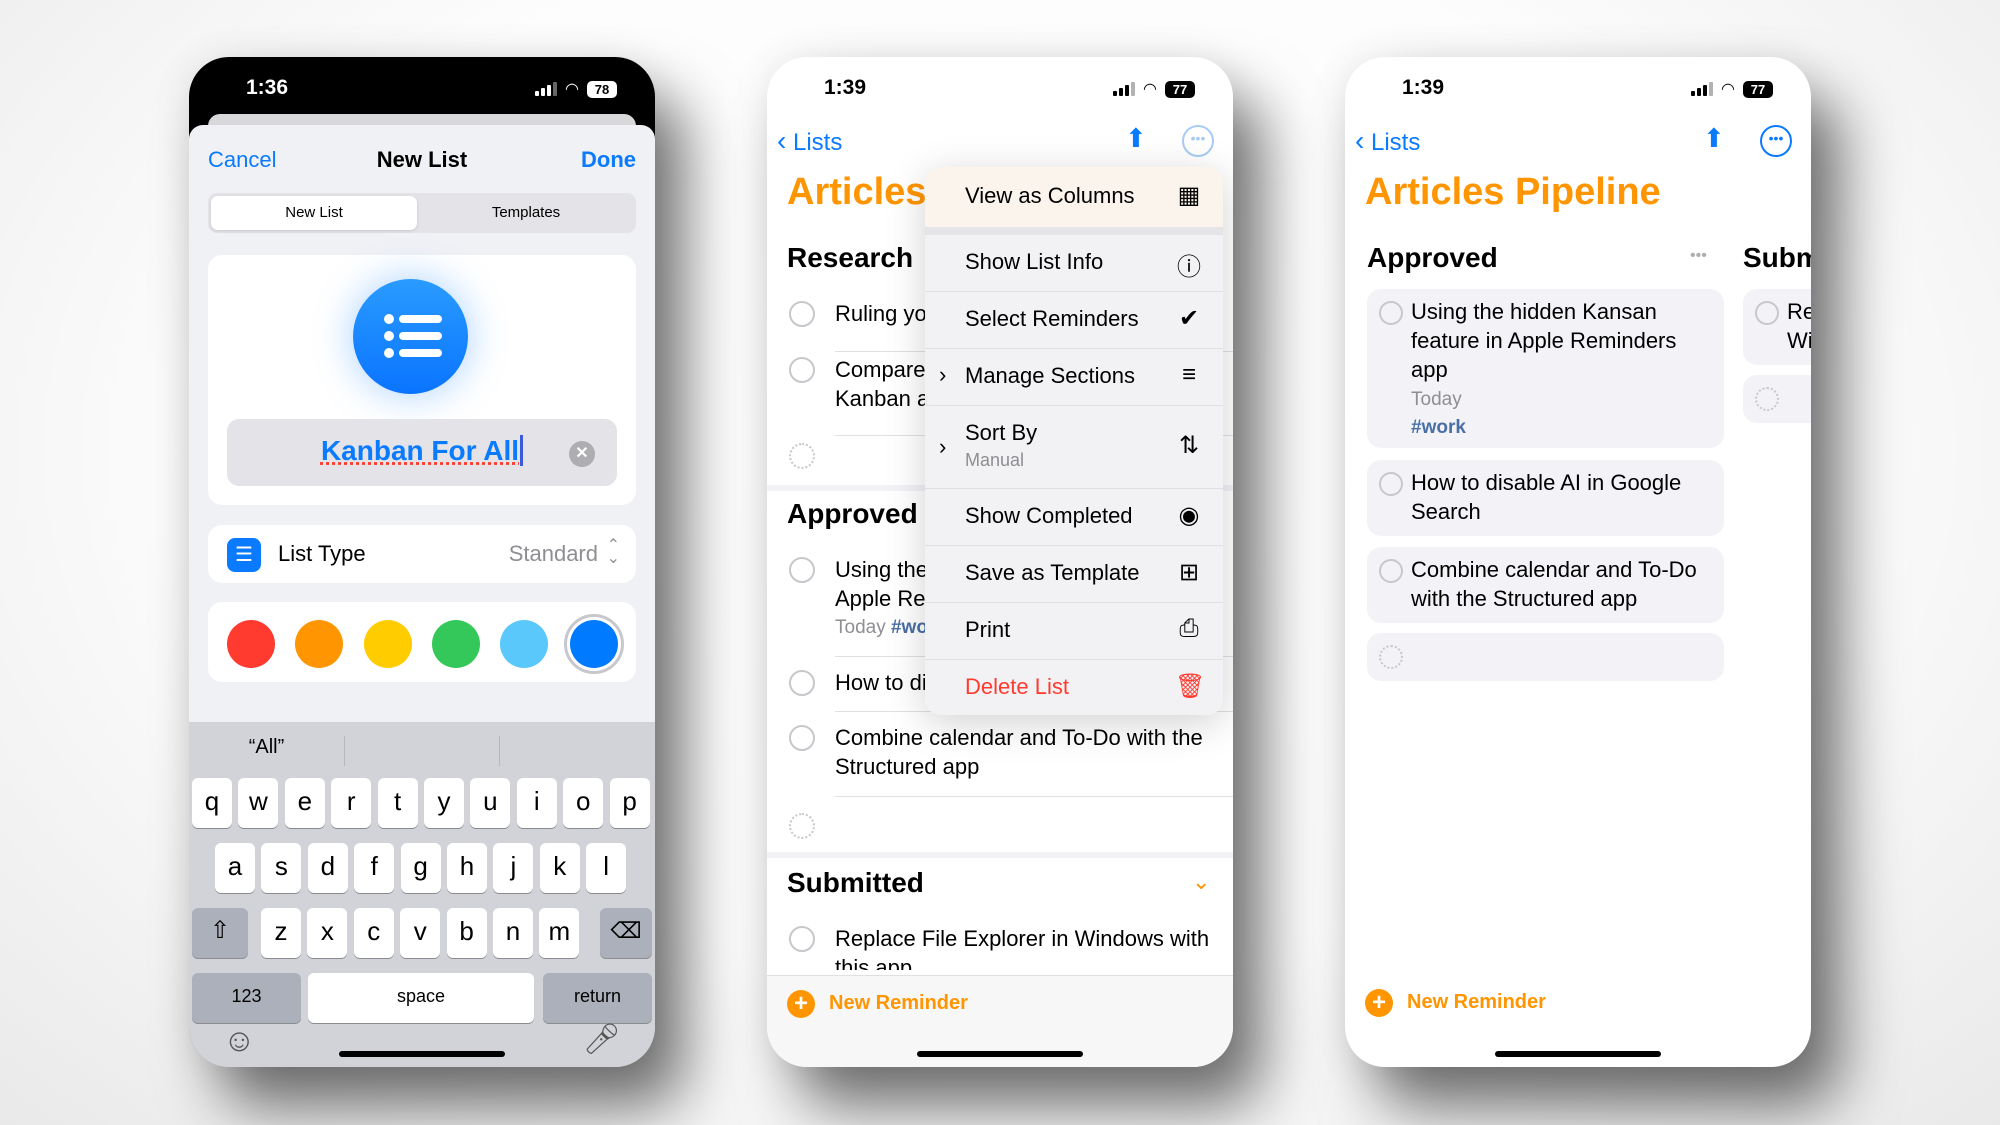 Image resolution: width=2000 pixels, height=1125 pixels. Describe the element at coordinates (881, 569) in the screenshot. I see `reminder-text: Using the` at that location.